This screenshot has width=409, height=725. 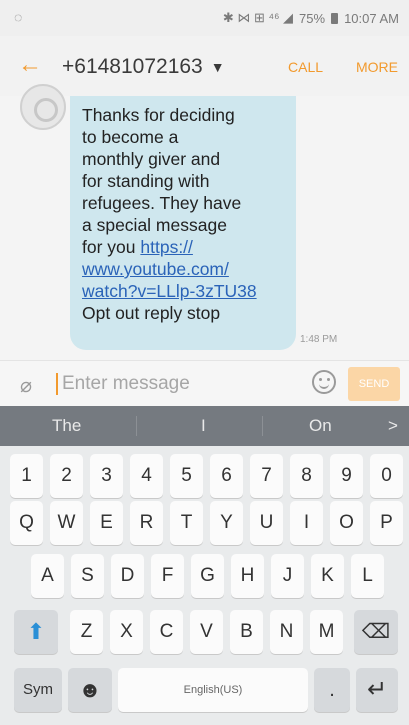 What do you see at coordinates (376, 632) in the screenshot?
I see `backspace-key: ⌫` at bounding box center [376, 632].